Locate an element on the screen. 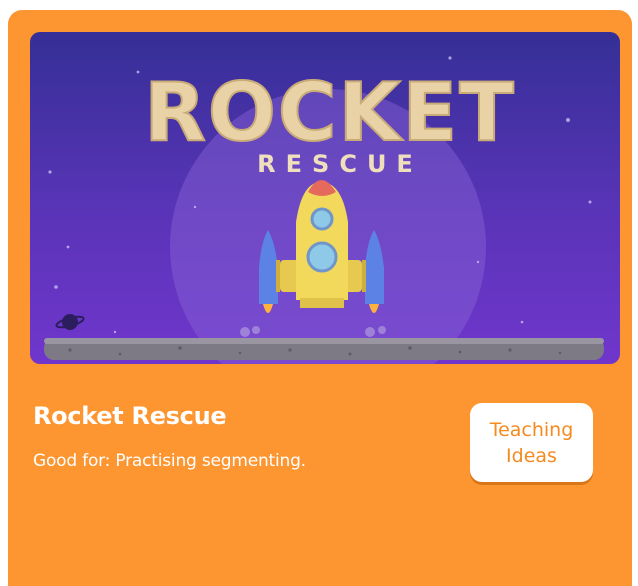 The image size is (638, 586). teaching-ideas-label: Teaching Ideas is located at coordinates (531, 442).